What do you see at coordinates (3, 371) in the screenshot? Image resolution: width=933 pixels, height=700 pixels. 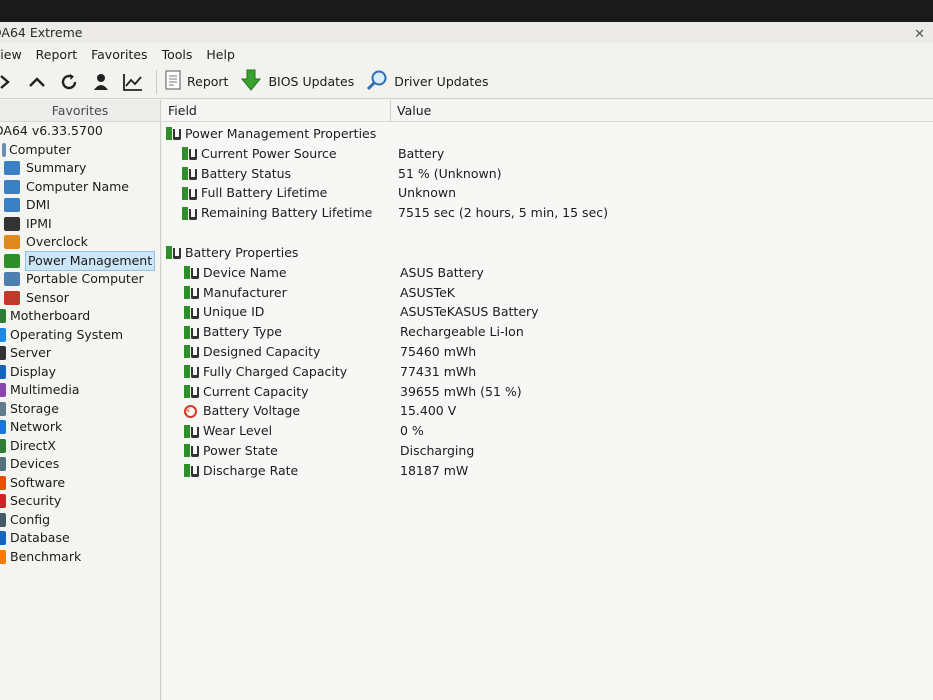 I see `display-icon` at bounding box center [3, 371].